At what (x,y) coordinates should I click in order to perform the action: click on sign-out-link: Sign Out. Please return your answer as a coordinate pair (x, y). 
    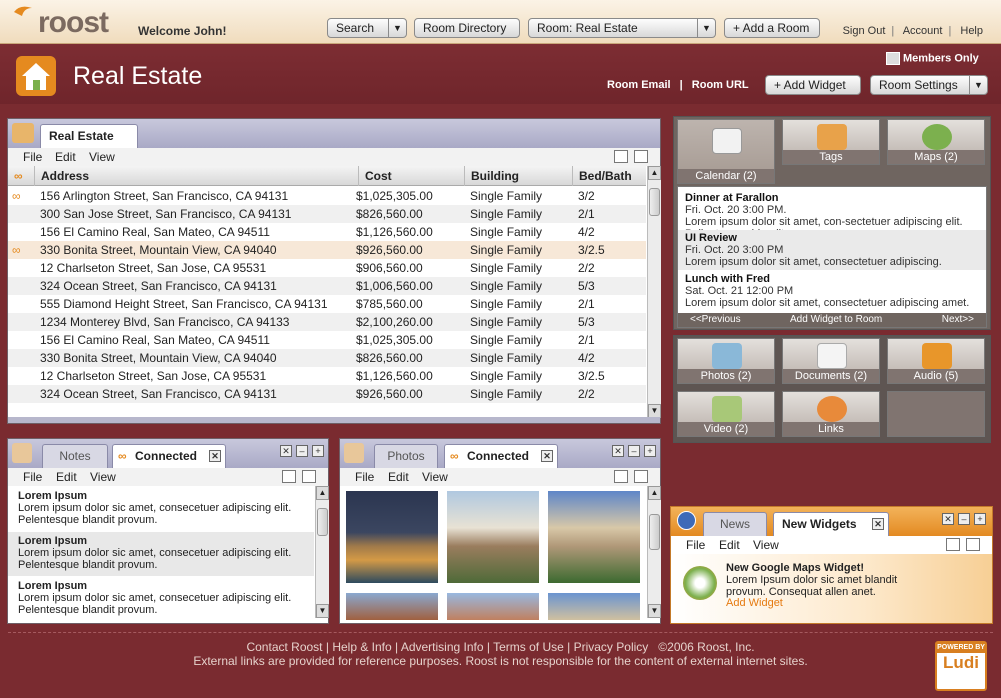
    Looking at the image, I should click on (864, 31).